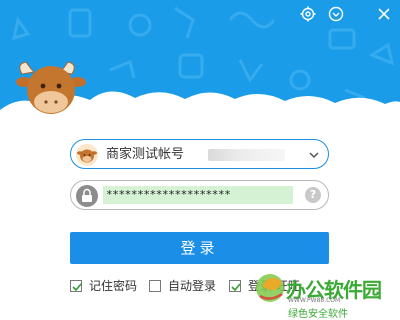 The width and height of the screenshot is (400, 320). I want to click on login-button: 登录, so click(199, 248).